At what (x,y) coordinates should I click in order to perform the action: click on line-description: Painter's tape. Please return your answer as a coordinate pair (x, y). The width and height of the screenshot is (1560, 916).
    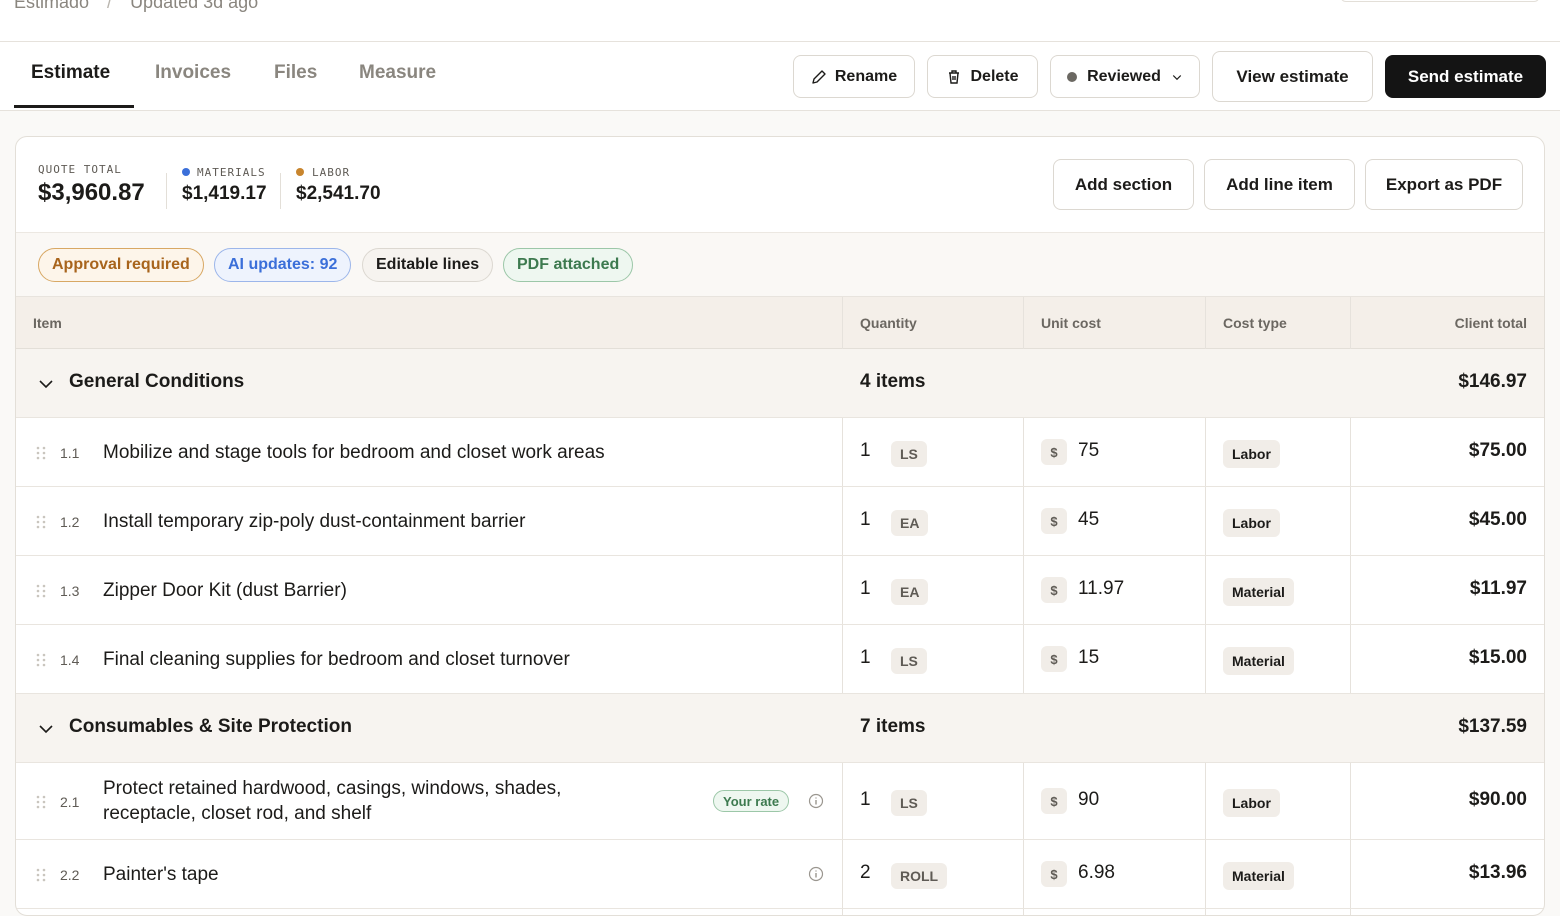
    Looking at the image, I should click on (161, 874).